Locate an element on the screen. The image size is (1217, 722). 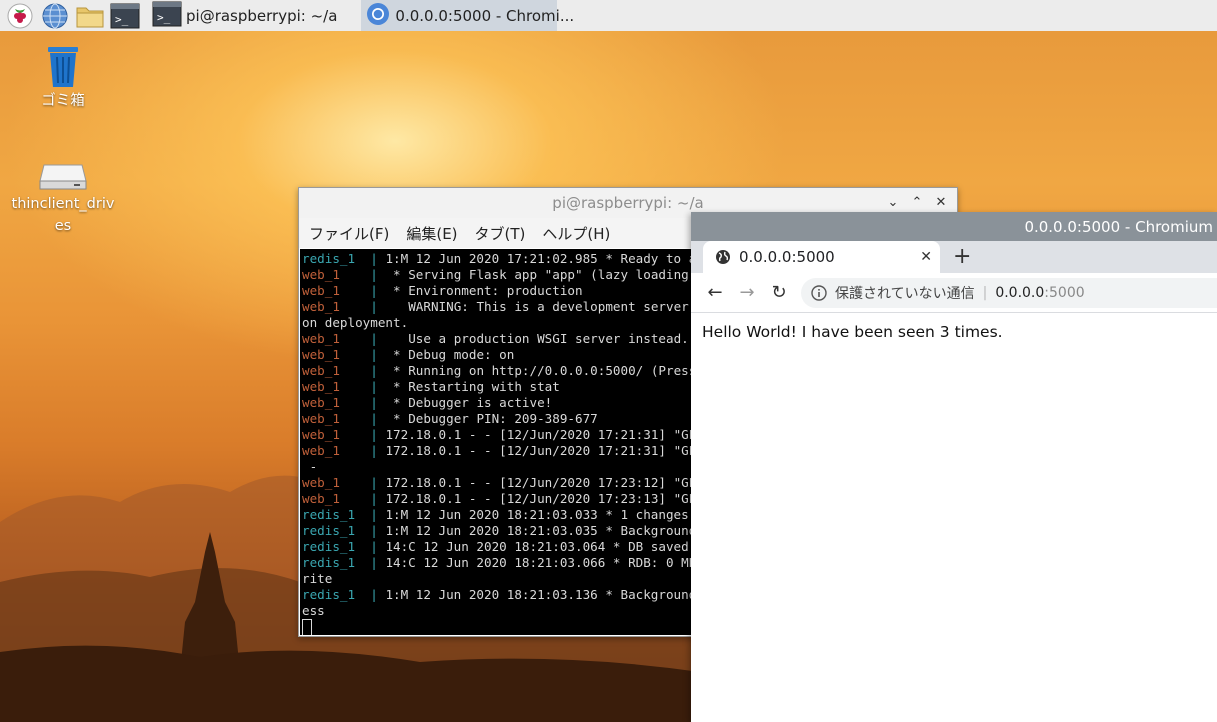
log-text: * Debug mode: on is located at coordinates (450, 354).